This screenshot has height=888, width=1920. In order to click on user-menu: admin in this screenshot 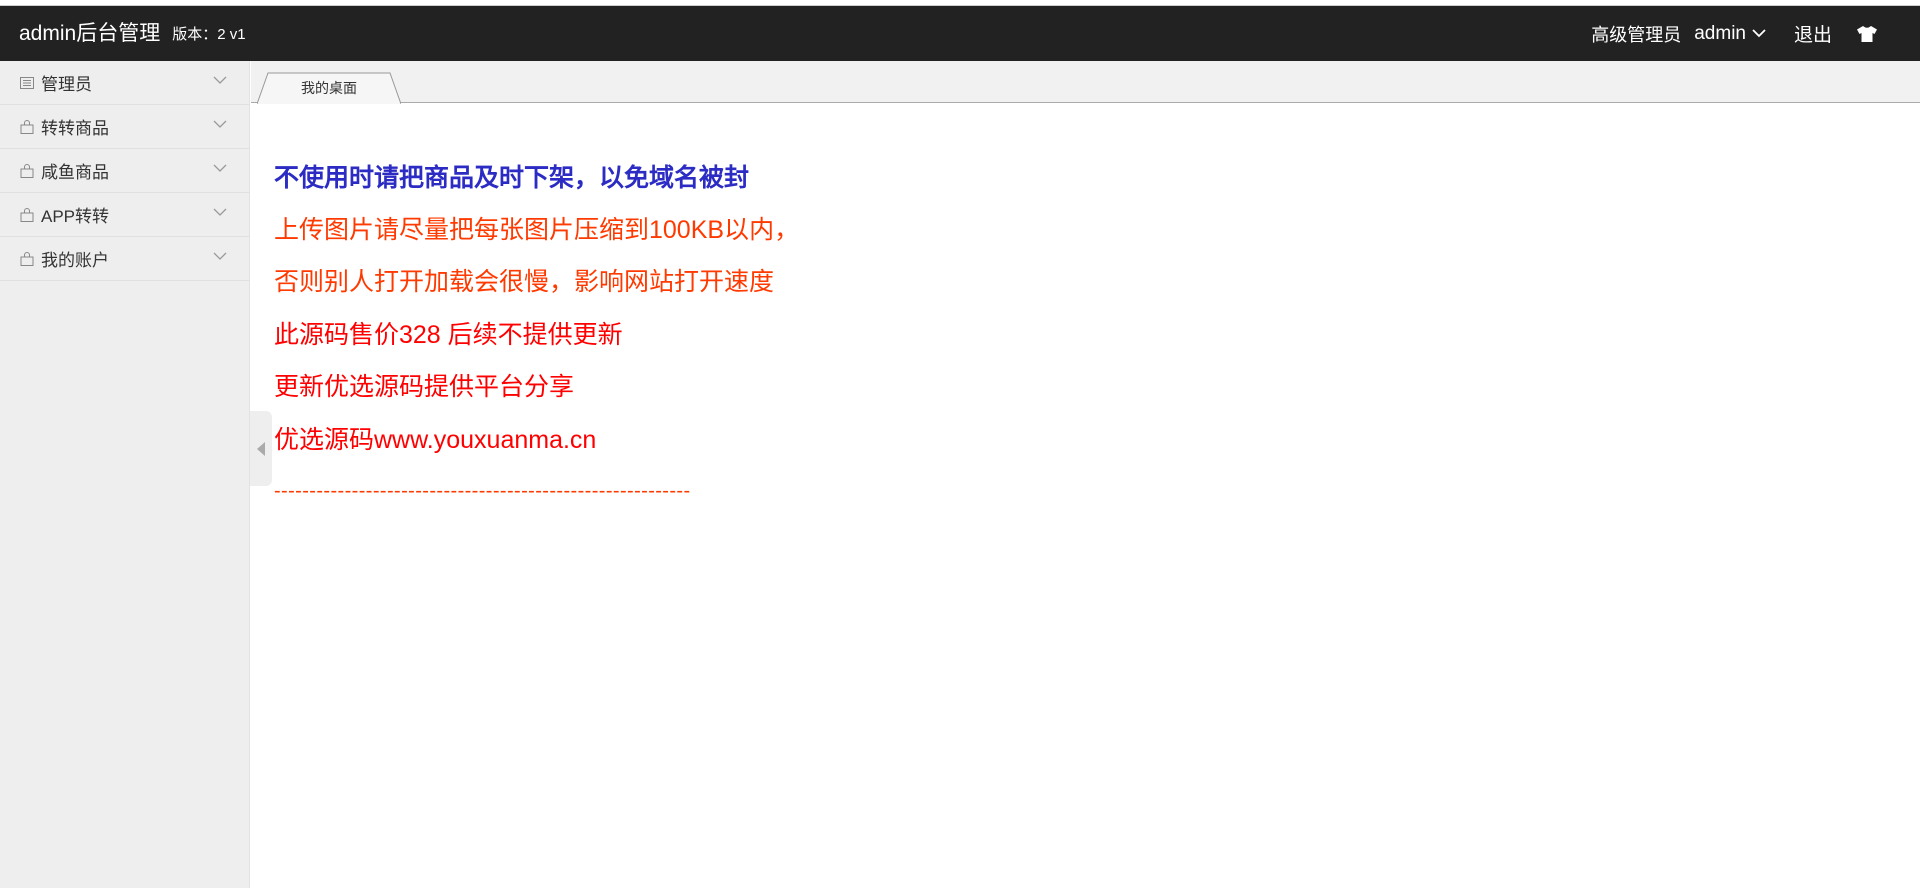, I will do `click(1730, 34)`.